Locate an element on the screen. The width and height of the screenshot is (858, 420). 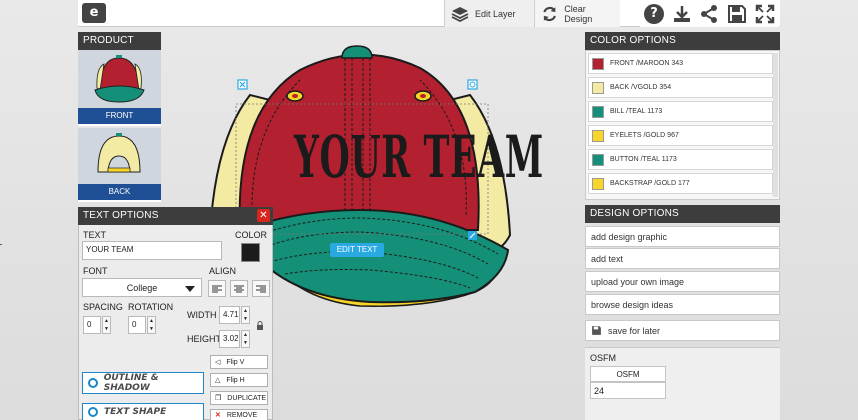
product-view-title: PRODUCT VIEW is located at coordinates (119, 48).